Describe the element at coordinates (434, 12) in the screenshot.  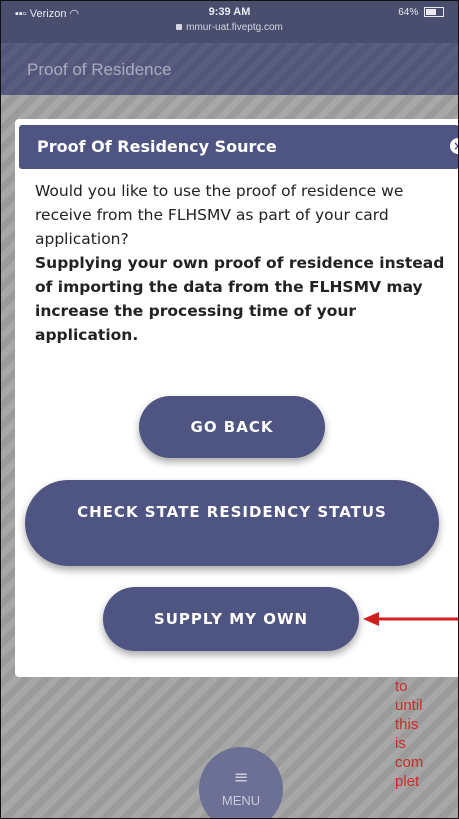
I see `battery-icon` at that location.